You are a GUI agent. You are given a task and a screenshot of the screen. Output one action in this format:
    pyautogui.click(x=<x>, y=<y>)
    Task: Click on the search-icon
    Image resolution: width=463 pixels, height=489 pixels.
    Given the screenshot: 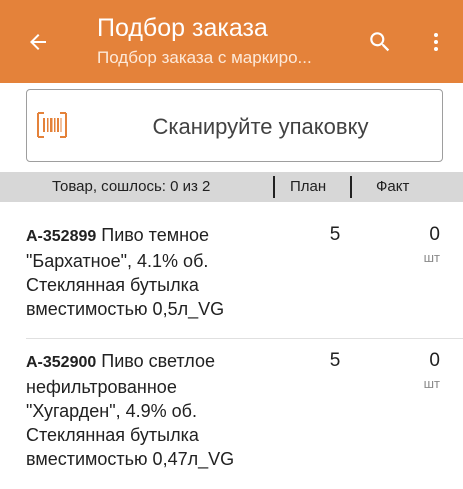 What is the action you would take?
    pyautogui.click(x=380, y=42)
    